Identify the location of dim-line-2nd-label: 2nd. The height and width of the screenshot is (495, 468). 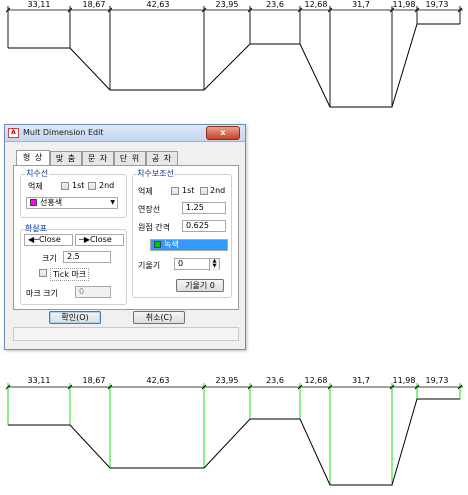
(107, 185).